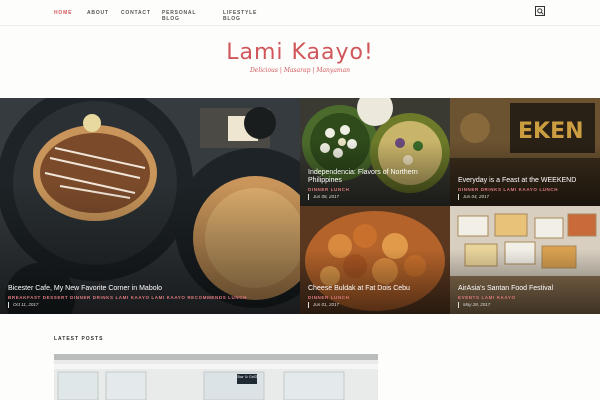 This screenshot has height=400, width=600. What do you see at coordinates (376, 289) in the screenshot?
I see `post-title: Cheese Buldak at Fat Dois Cebu` at bounding box center [376, 289].